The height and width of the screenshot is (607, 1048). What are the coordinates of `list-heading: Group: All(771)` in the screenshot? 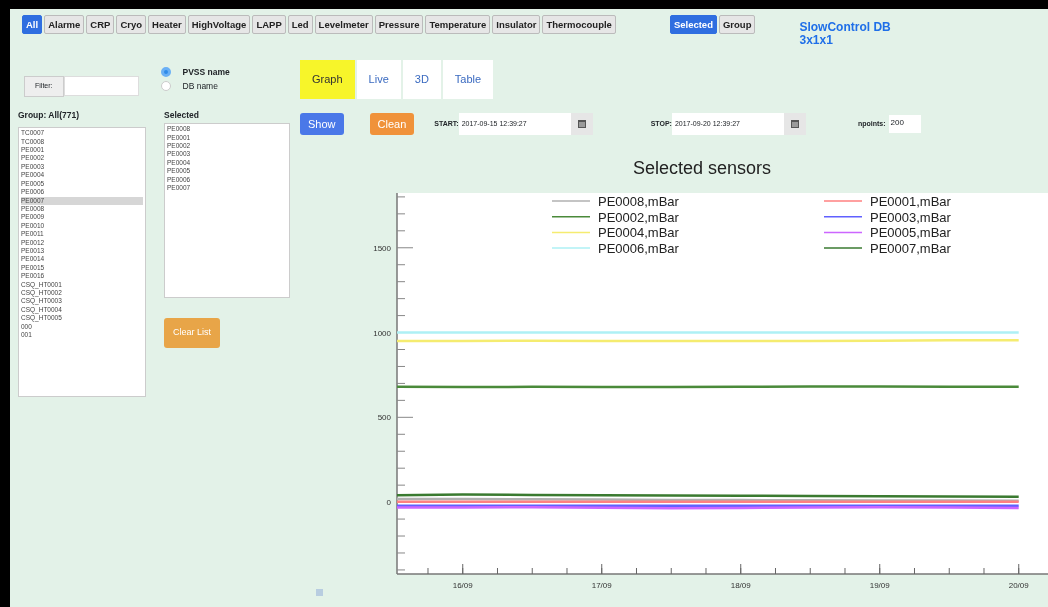 It's located at (49, 115).